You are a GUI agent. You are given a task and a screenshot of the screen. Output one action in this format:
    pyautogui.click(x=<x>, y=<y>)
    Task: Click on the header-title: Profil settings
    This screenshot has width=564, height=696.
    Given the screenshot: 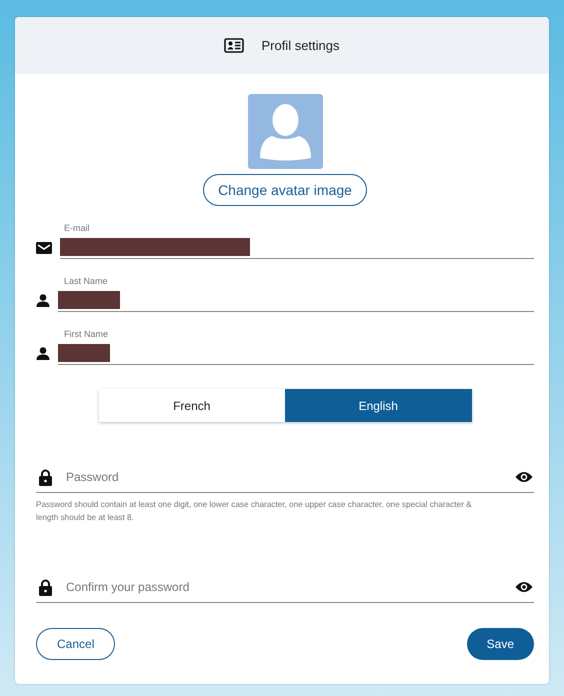 What is the action you would take?
    pyautogui.click(x=300, y=45)
    